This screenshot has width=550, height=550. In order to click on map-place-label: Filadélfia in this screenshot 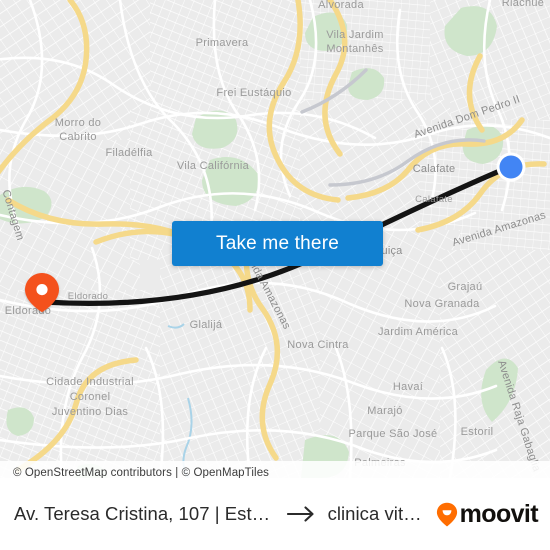, I will do `click(129, 153)`.